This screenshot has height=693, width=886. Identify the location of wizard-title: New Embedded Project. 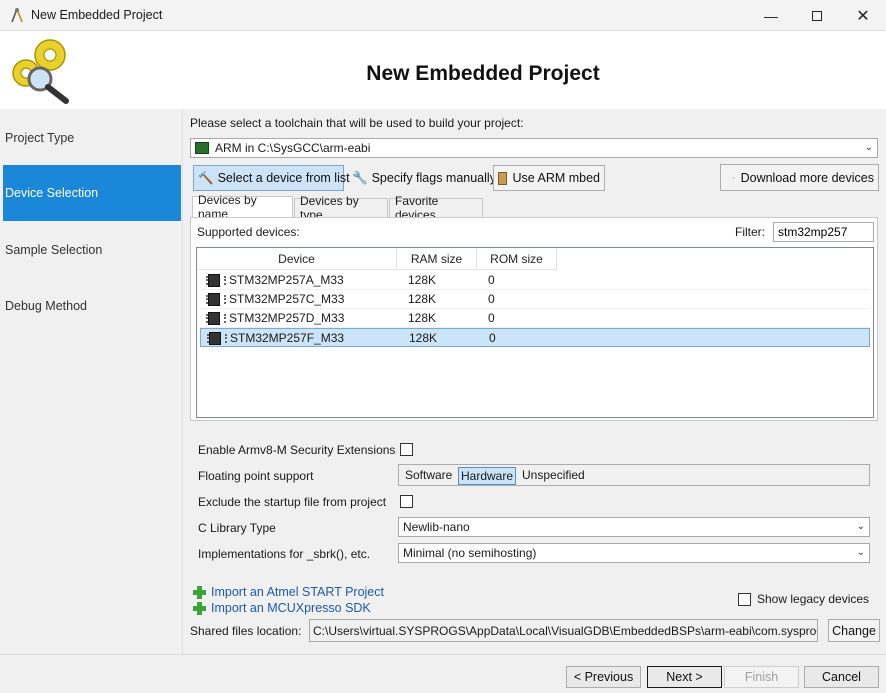
(483, 73).